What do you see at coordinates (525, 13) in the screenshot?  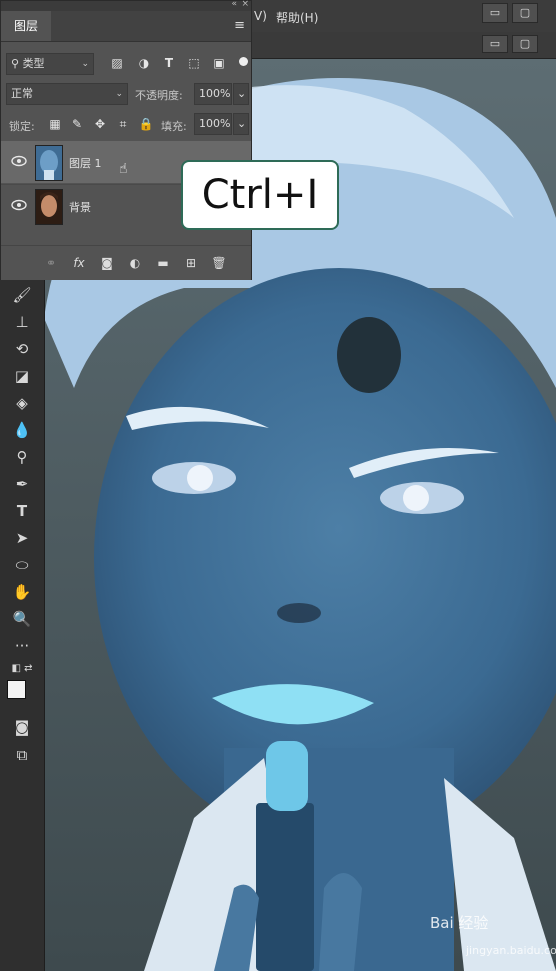 I see `restore-button: ▢` at bounding box center [525, 13].